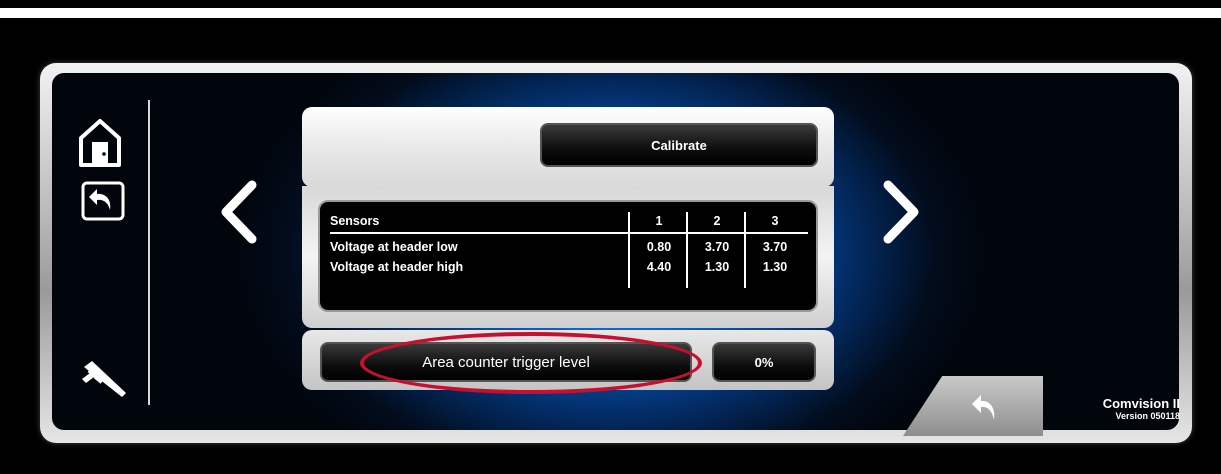 The height and width of the screenshot is (474, 1221). I want to click on chevron-left-icon, so click(237, 212).